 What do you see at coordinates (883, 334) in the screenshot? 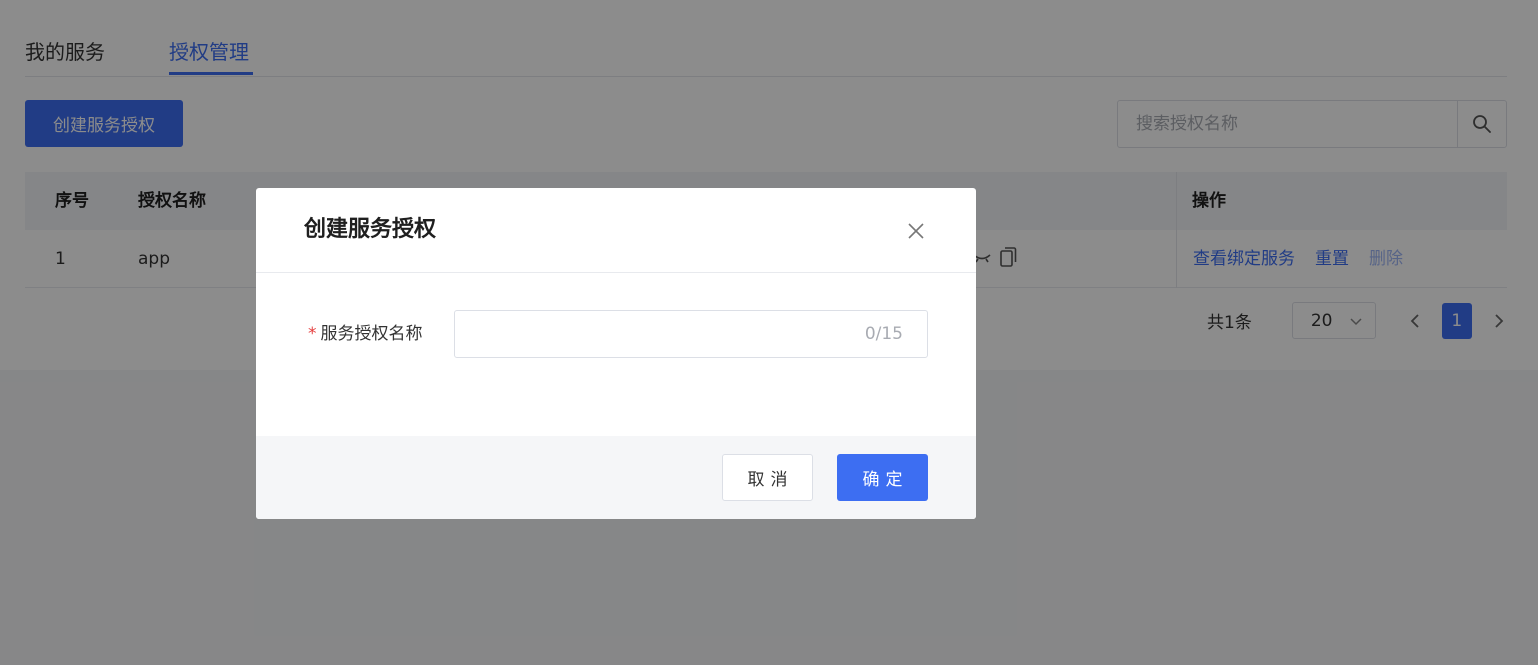
I see `char-counter: 0/15` at bounding box center [883, 334].